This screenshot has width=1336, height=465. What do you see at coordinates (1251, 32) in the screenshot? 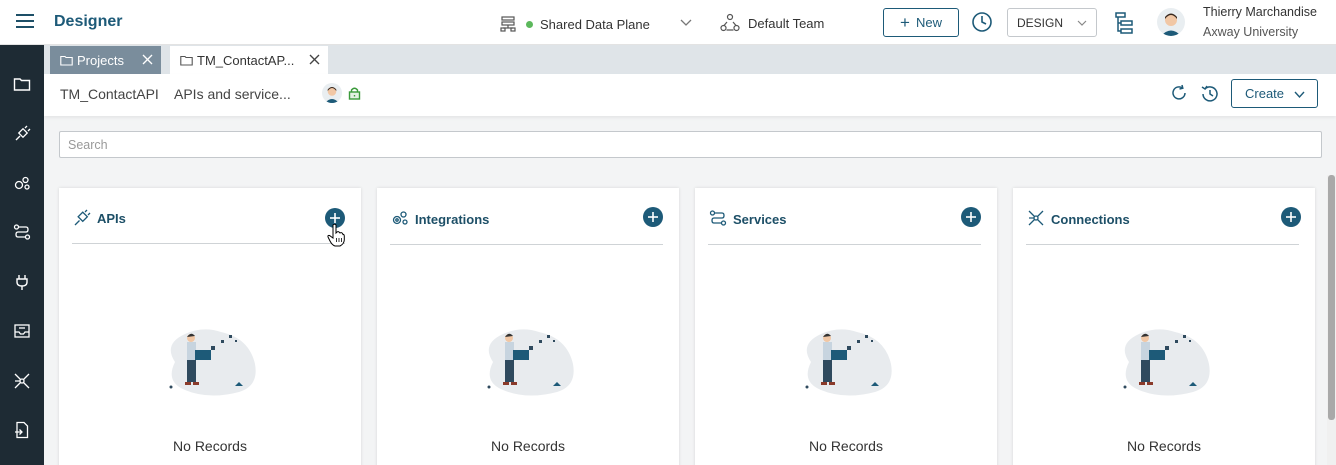
I see `user-organization: Axway University` at bounding box center [1251, 32].